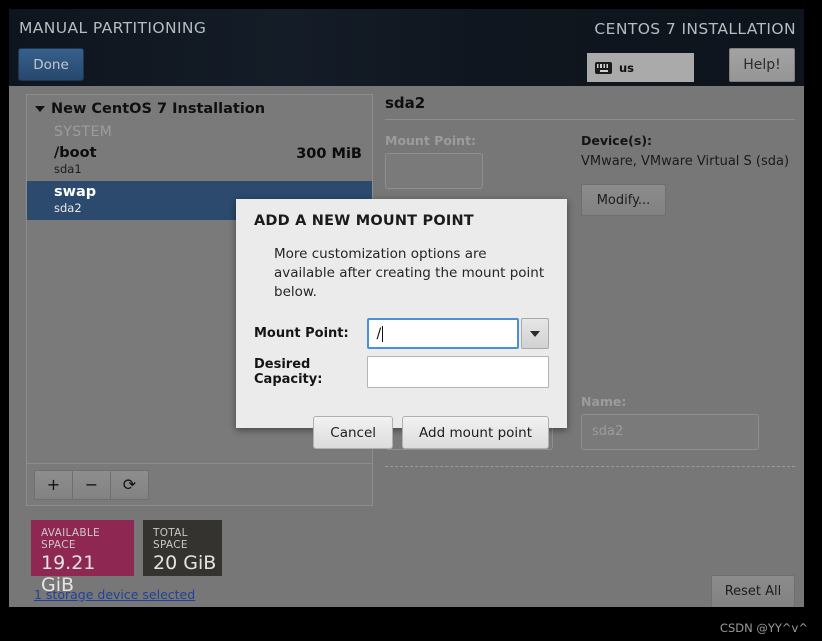 This screenshot has height=641, width=822. Describe the element at coordinates (443, 333) in the screenshot. I see `mount-point-input: /` at that location.